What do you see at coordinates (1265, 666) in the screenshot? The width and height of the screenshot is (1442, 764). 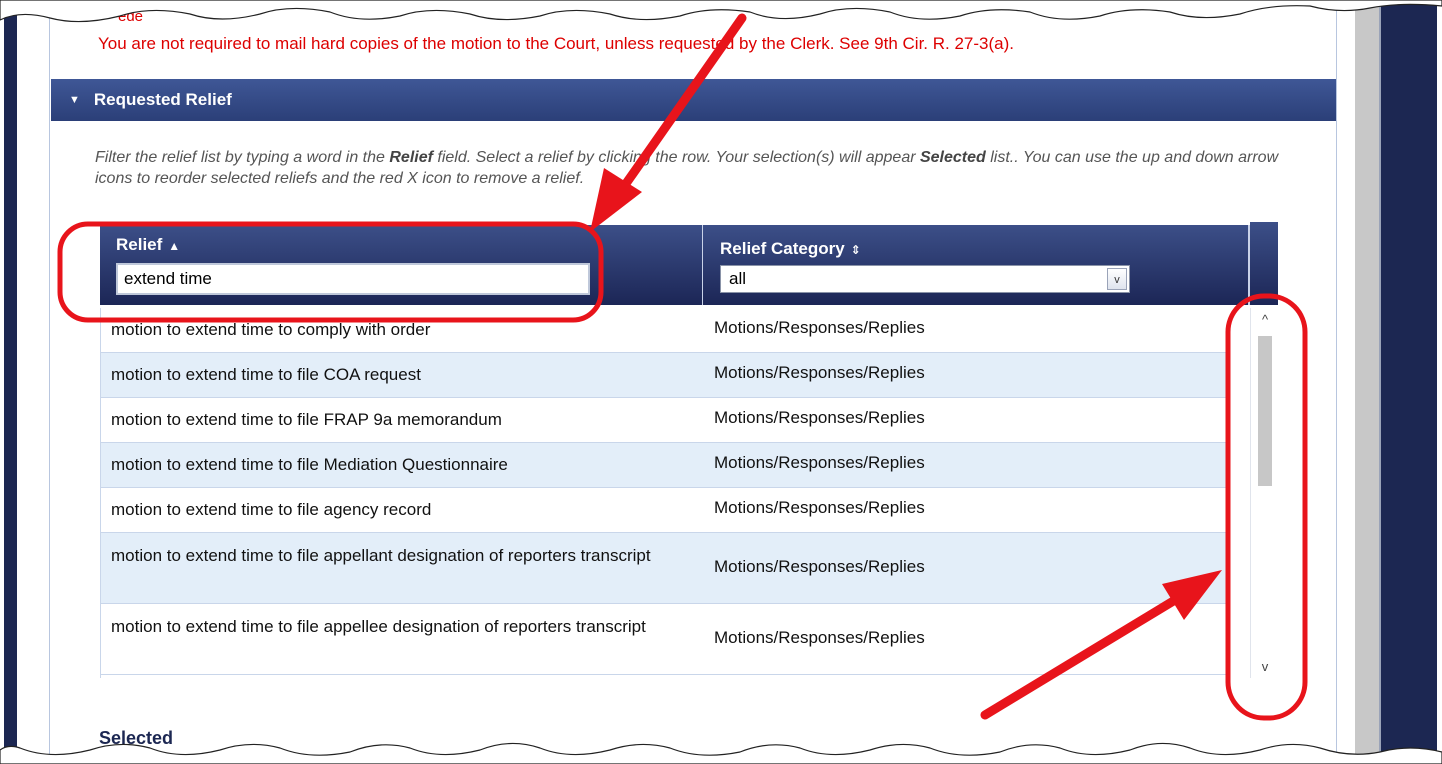 I see `scroll-down-icon: v` at bounding box center [1265, 666].